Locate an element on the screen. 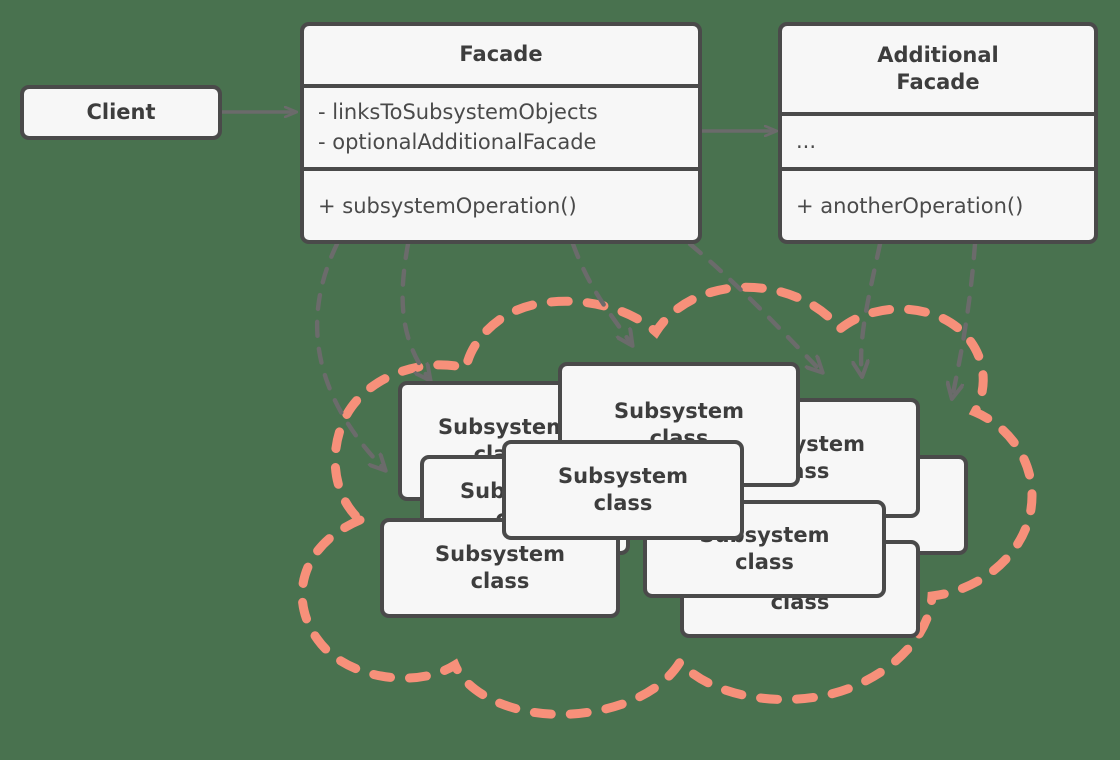 The height and width of the screenshot is (760, 1120). client-label: Client is located at coordinates (121, 112).